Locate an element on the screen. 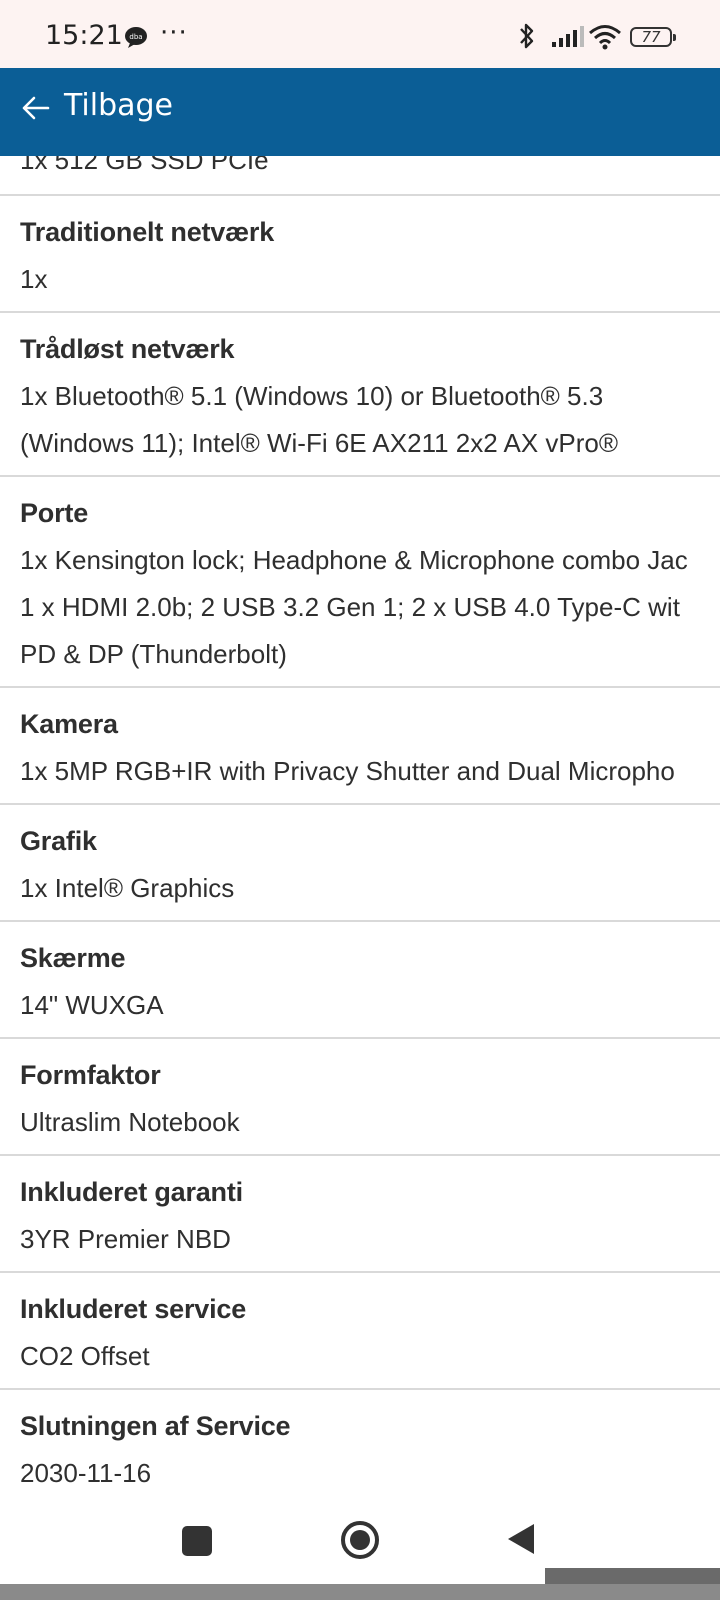 This screenshot has width=720, height=1600. back-triangle-icon is located at coordinates (521, 1541).